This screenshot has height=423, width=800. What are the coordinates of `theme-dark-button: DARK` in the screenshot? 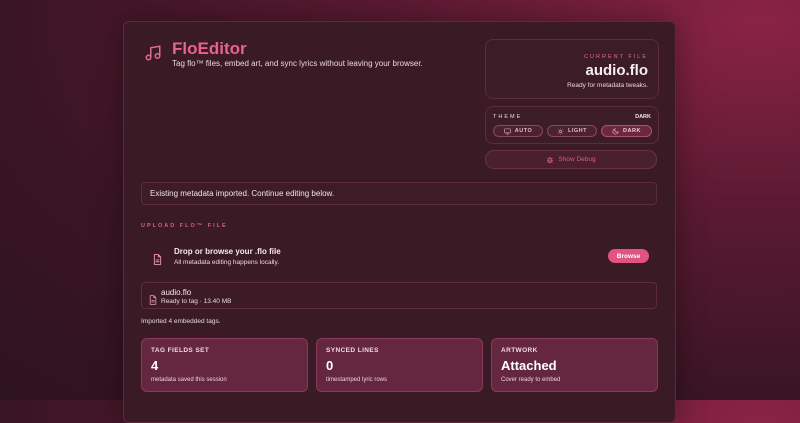 It's located at (626, 131).